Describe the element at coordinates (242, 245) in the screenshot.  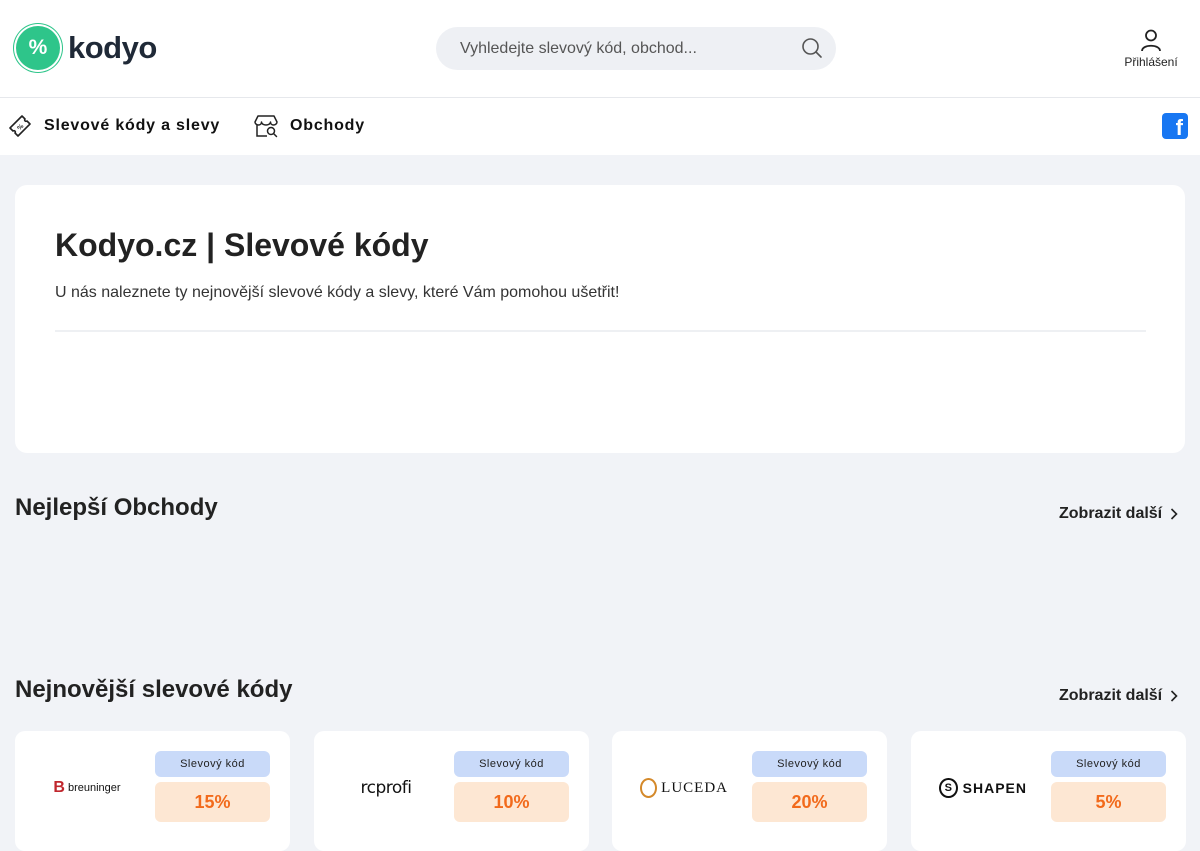
I see `page-title: Kodyo.cz | Slevové kódy` at that location.